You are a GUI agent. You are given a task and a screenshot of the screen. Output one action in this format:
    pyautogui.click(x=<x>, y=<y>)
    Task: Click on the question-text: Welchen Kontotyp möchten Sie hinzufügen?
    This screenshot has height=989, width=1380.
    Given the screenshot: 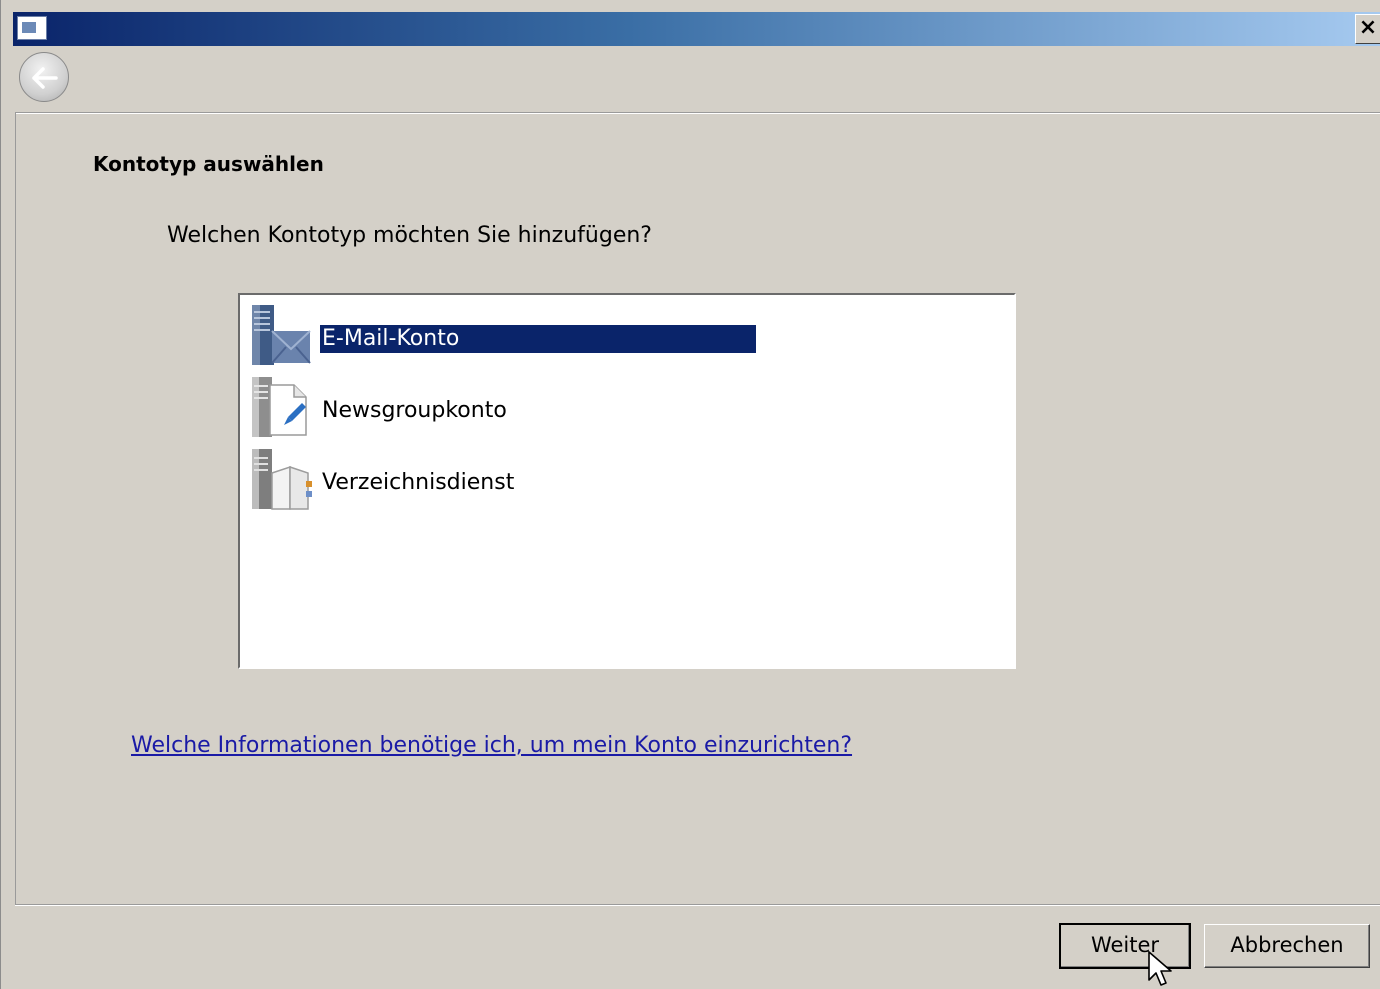 What is the action you would take?
    pyautogui.click(x=409, y=235)
    